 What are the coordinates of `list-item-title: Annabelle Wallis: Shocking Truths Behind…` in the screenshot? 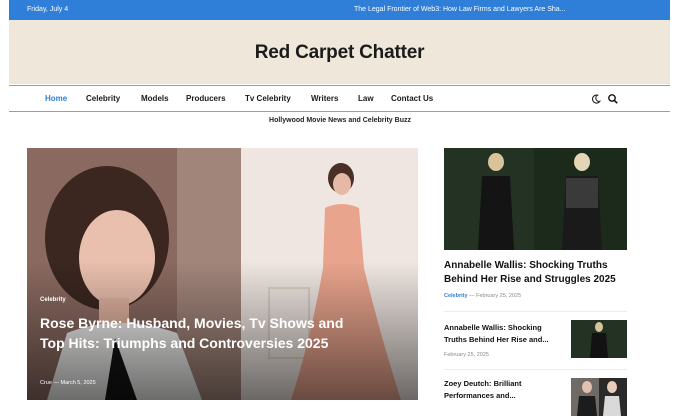 It's located at (503, 334).